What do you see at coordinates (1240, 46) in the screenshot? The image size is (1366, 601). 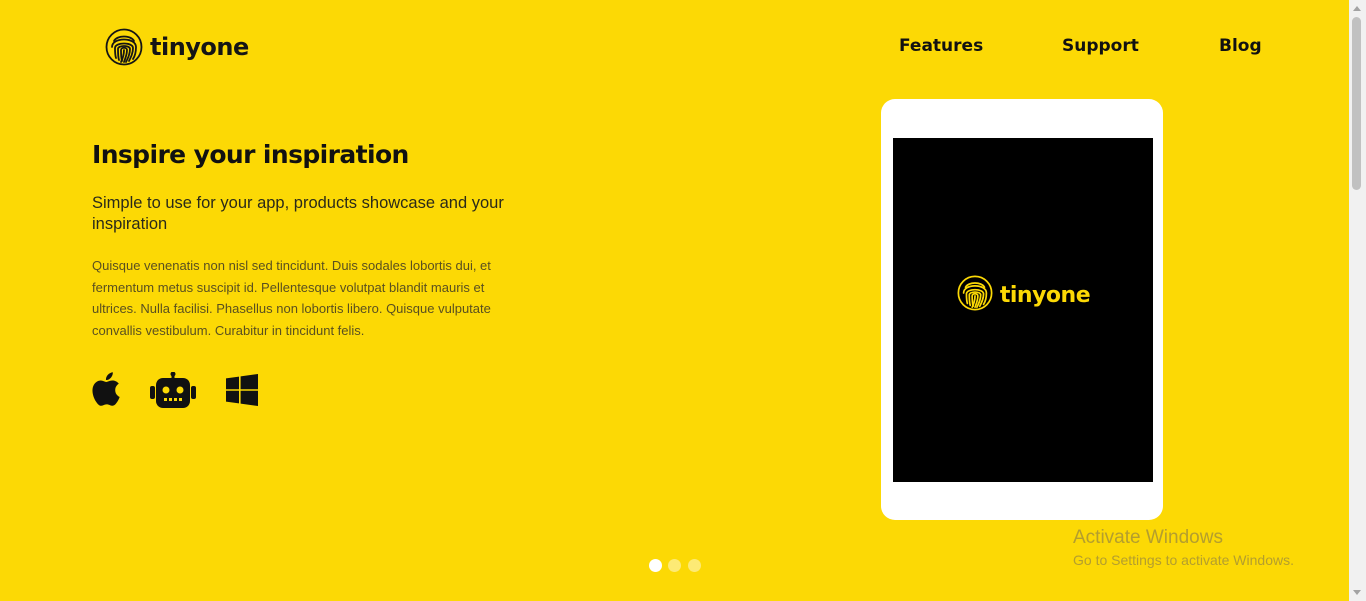 I see `nav-item-blog: Blog` at bounding box center [1240, 46].